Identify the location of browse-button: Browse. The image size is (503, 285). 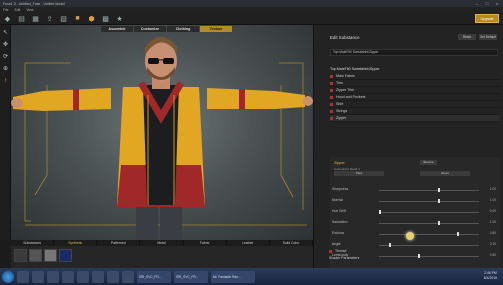
(428, 162).